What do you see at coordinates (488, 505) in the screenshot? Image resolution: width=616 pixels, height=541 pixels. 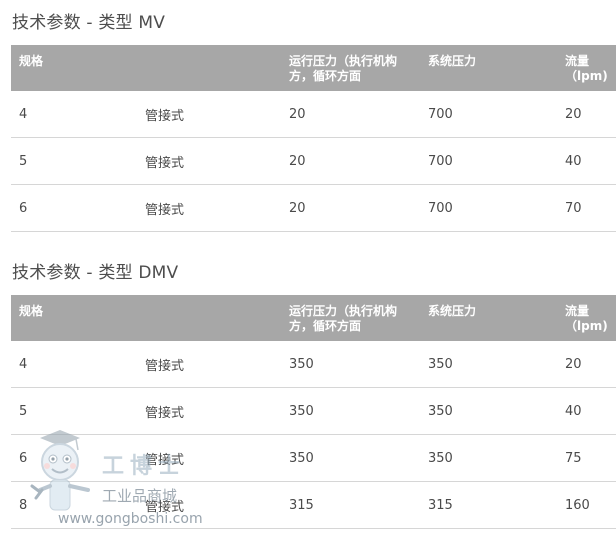 I see `cell-system-pressure: 315` at bounding box center [488, 505].